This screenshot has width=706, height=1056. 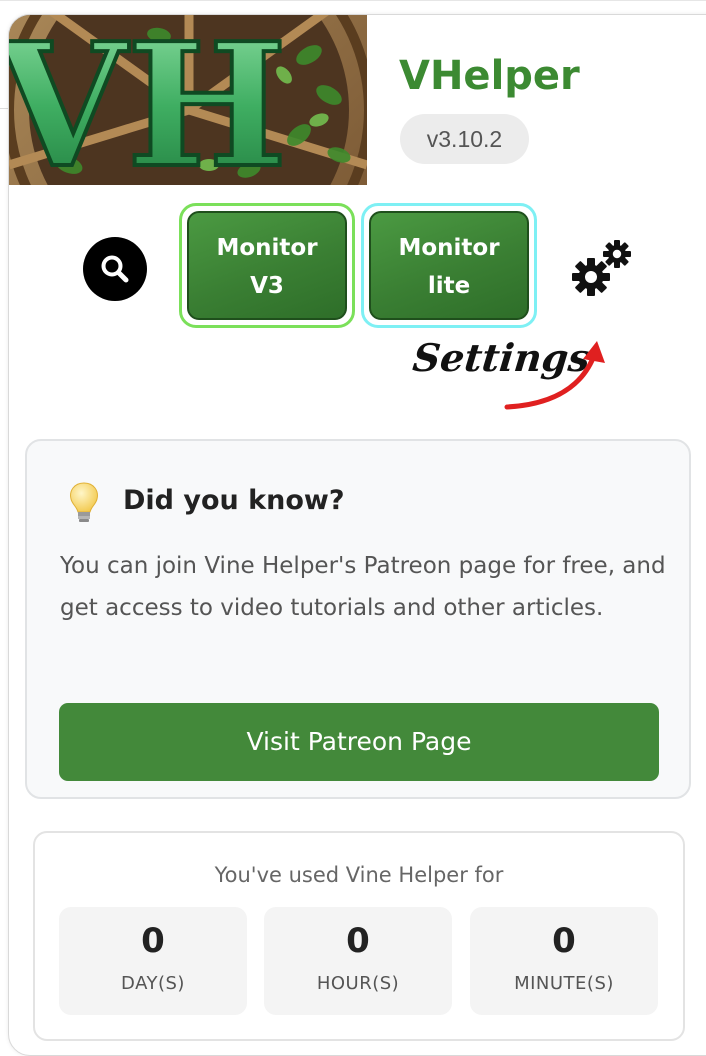 What do you see at coordinates (358, 983) in the screenshot?
I see `stat-label: HOUR(S)` at bounding box center [358, 983].